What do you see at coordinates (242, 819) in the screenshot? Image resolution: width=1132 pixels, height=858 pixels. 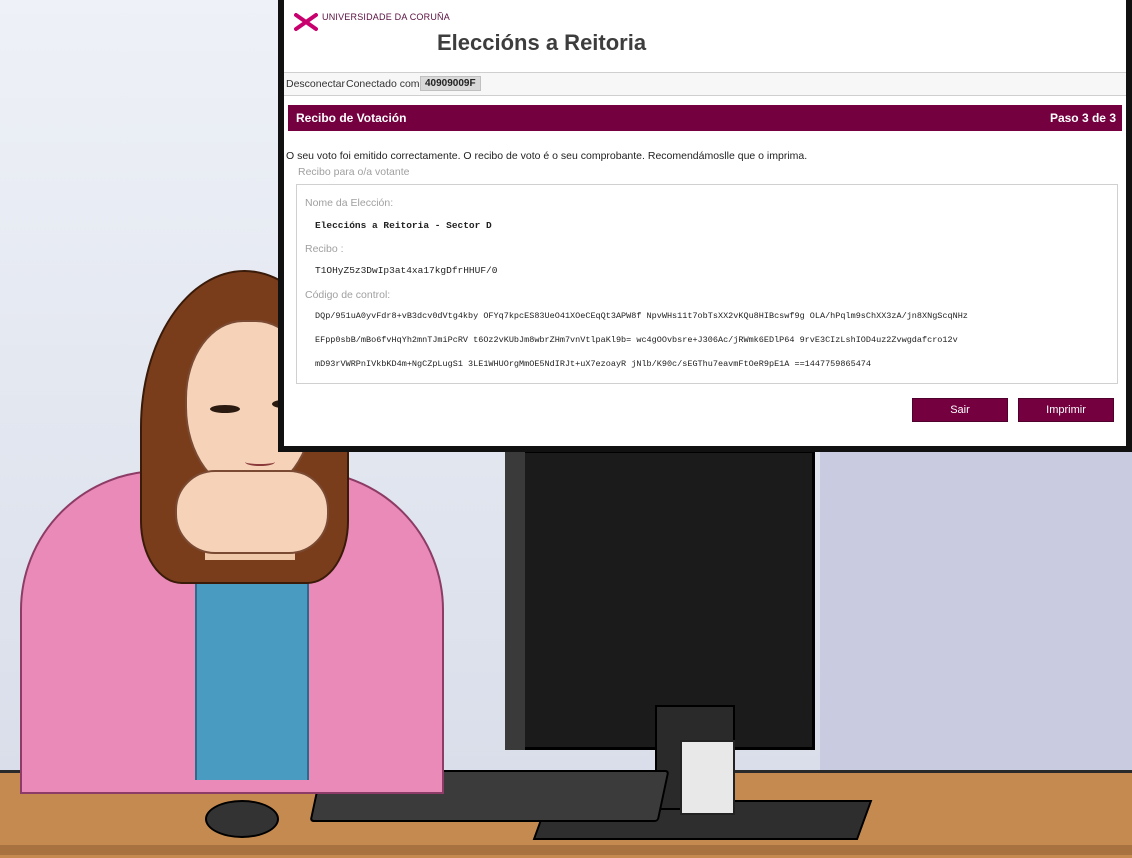 I see `computer-mouse` at bounding box center [242, 819].